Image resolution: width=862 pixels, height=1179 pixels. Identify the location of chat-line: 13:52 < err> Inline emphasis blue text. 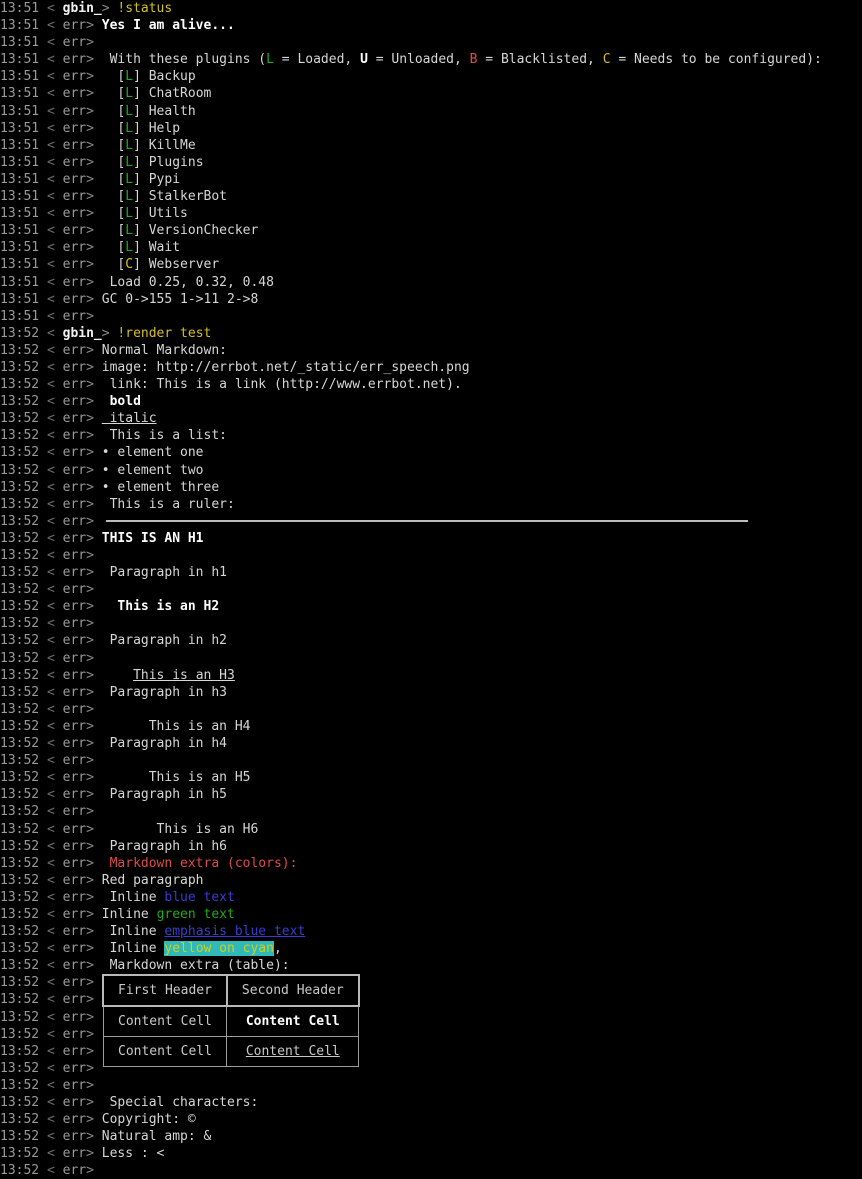
(431, 931).